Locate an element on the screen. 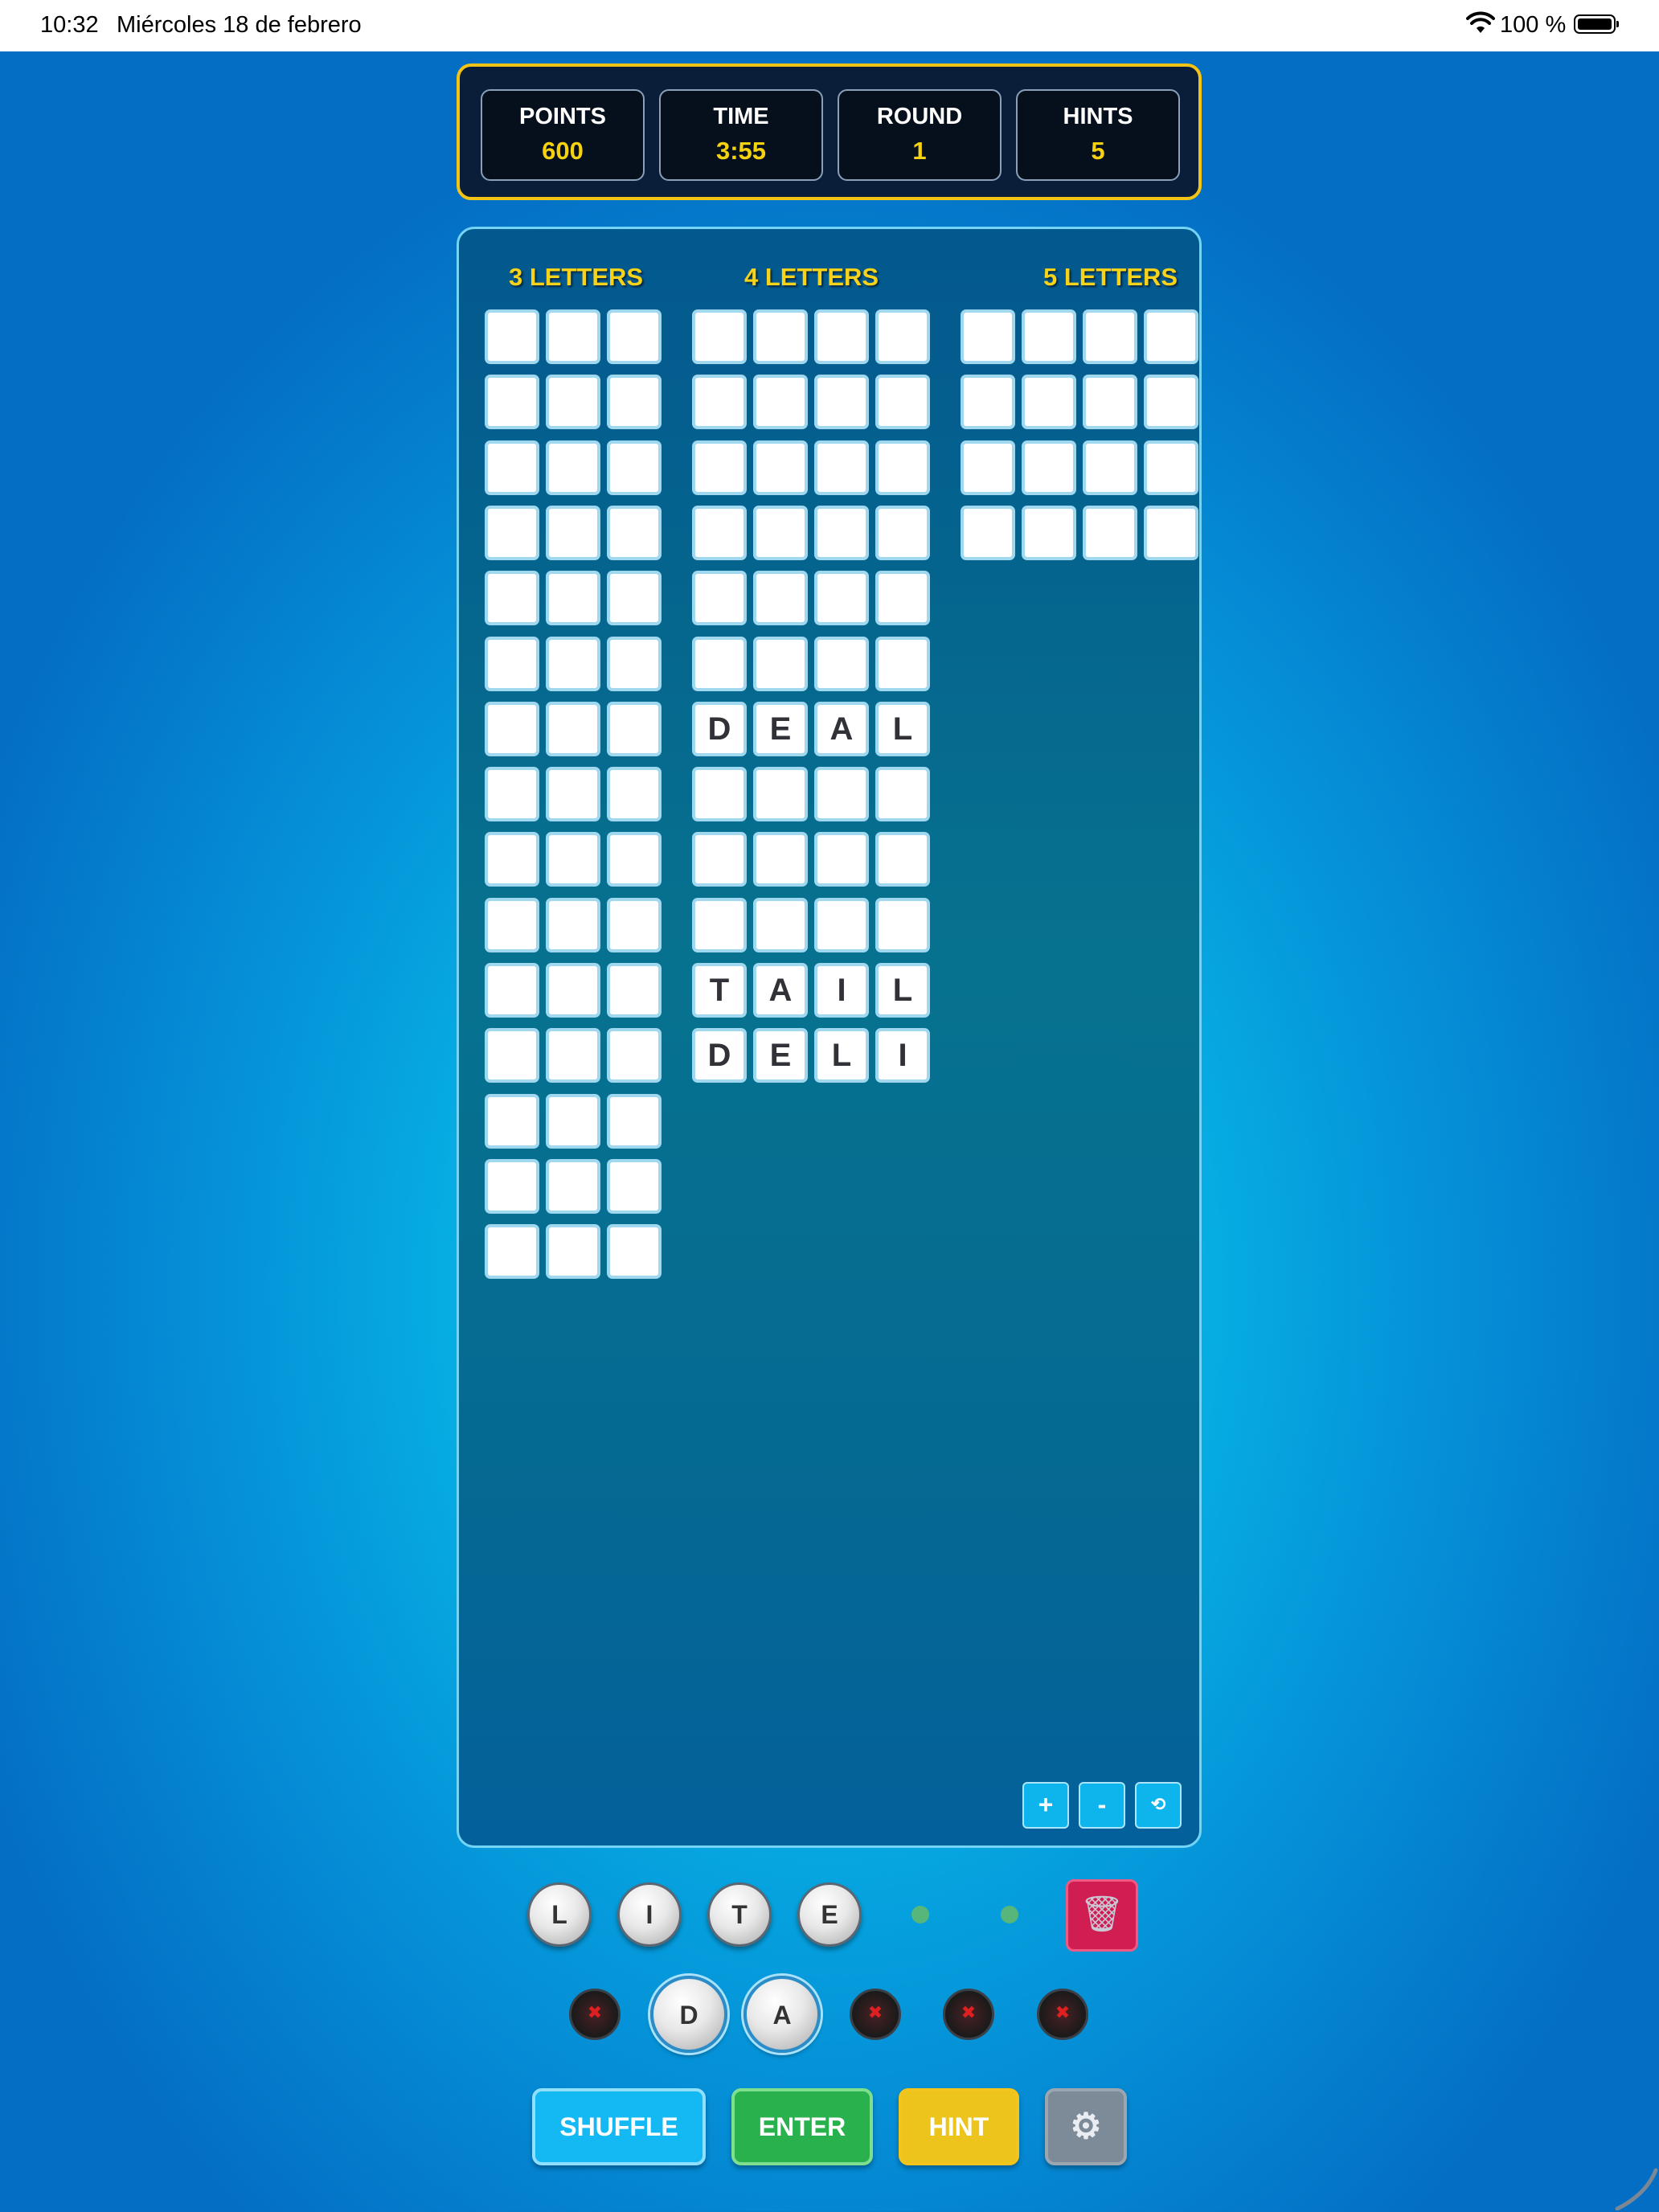 The height and width of the screenshot is (2212, 1659). points-value: 600 is located at coordinates (563, 151).